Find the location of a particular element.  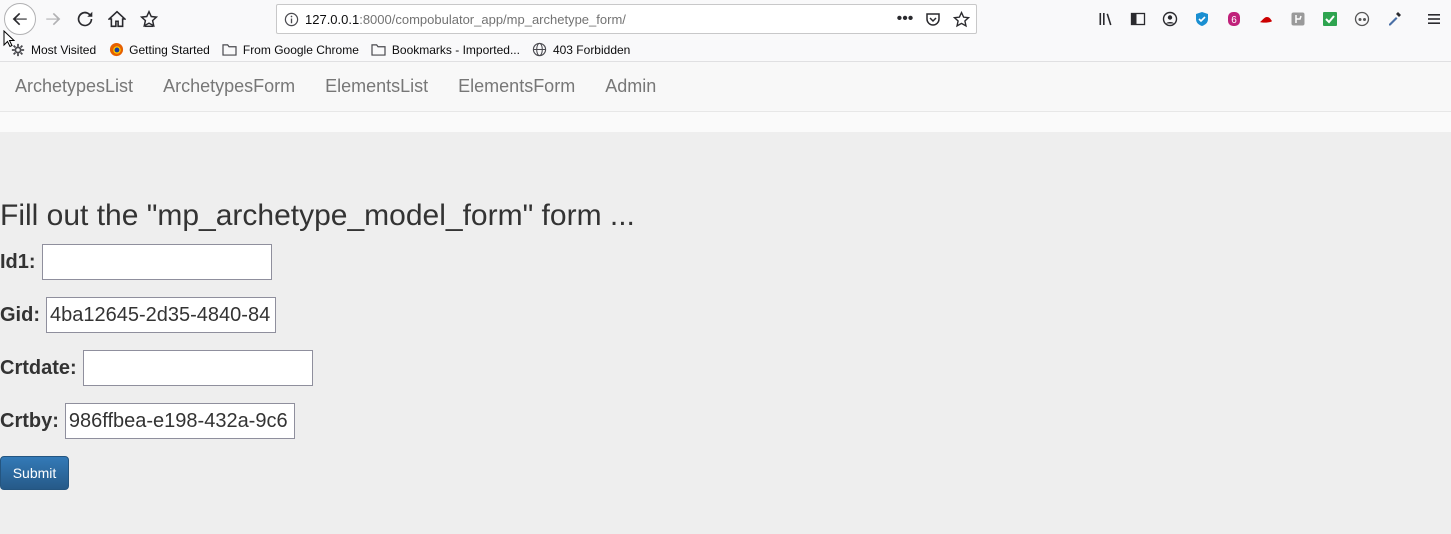

firefox-icon is located at coordinates (116, 50).